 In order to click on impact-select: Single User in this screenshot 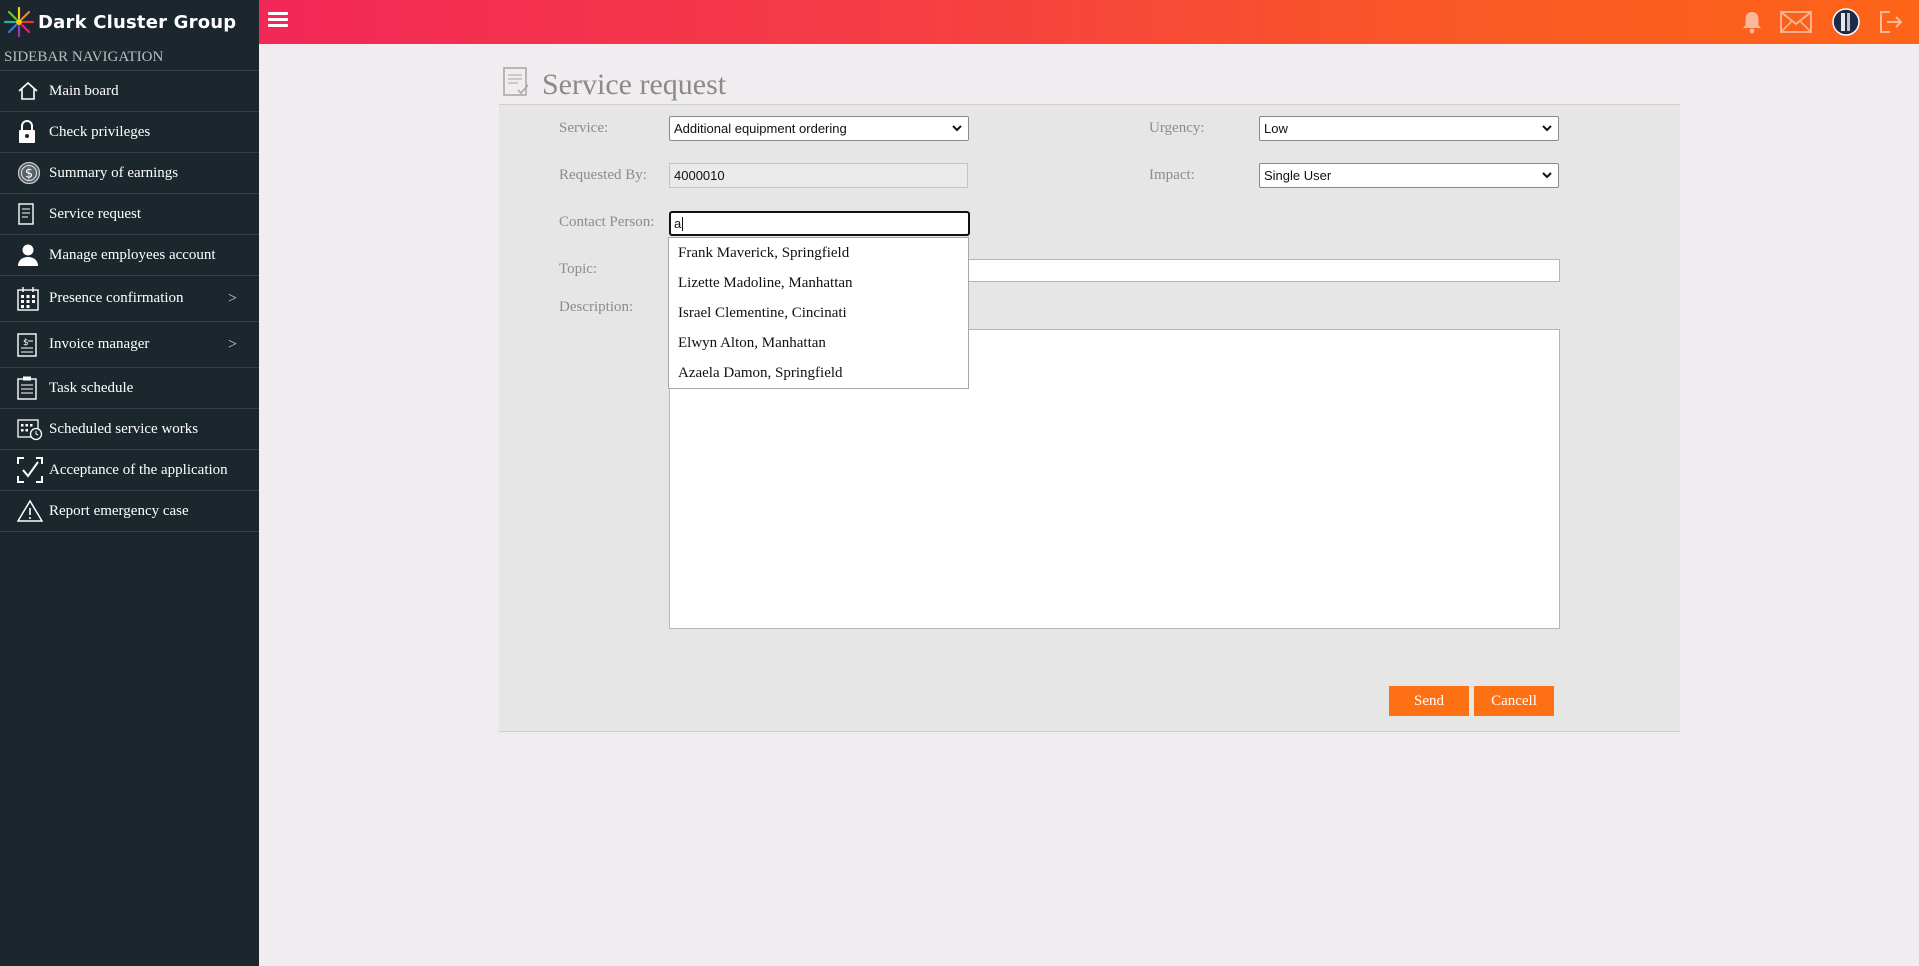, I will do `click(1409, 175)`.